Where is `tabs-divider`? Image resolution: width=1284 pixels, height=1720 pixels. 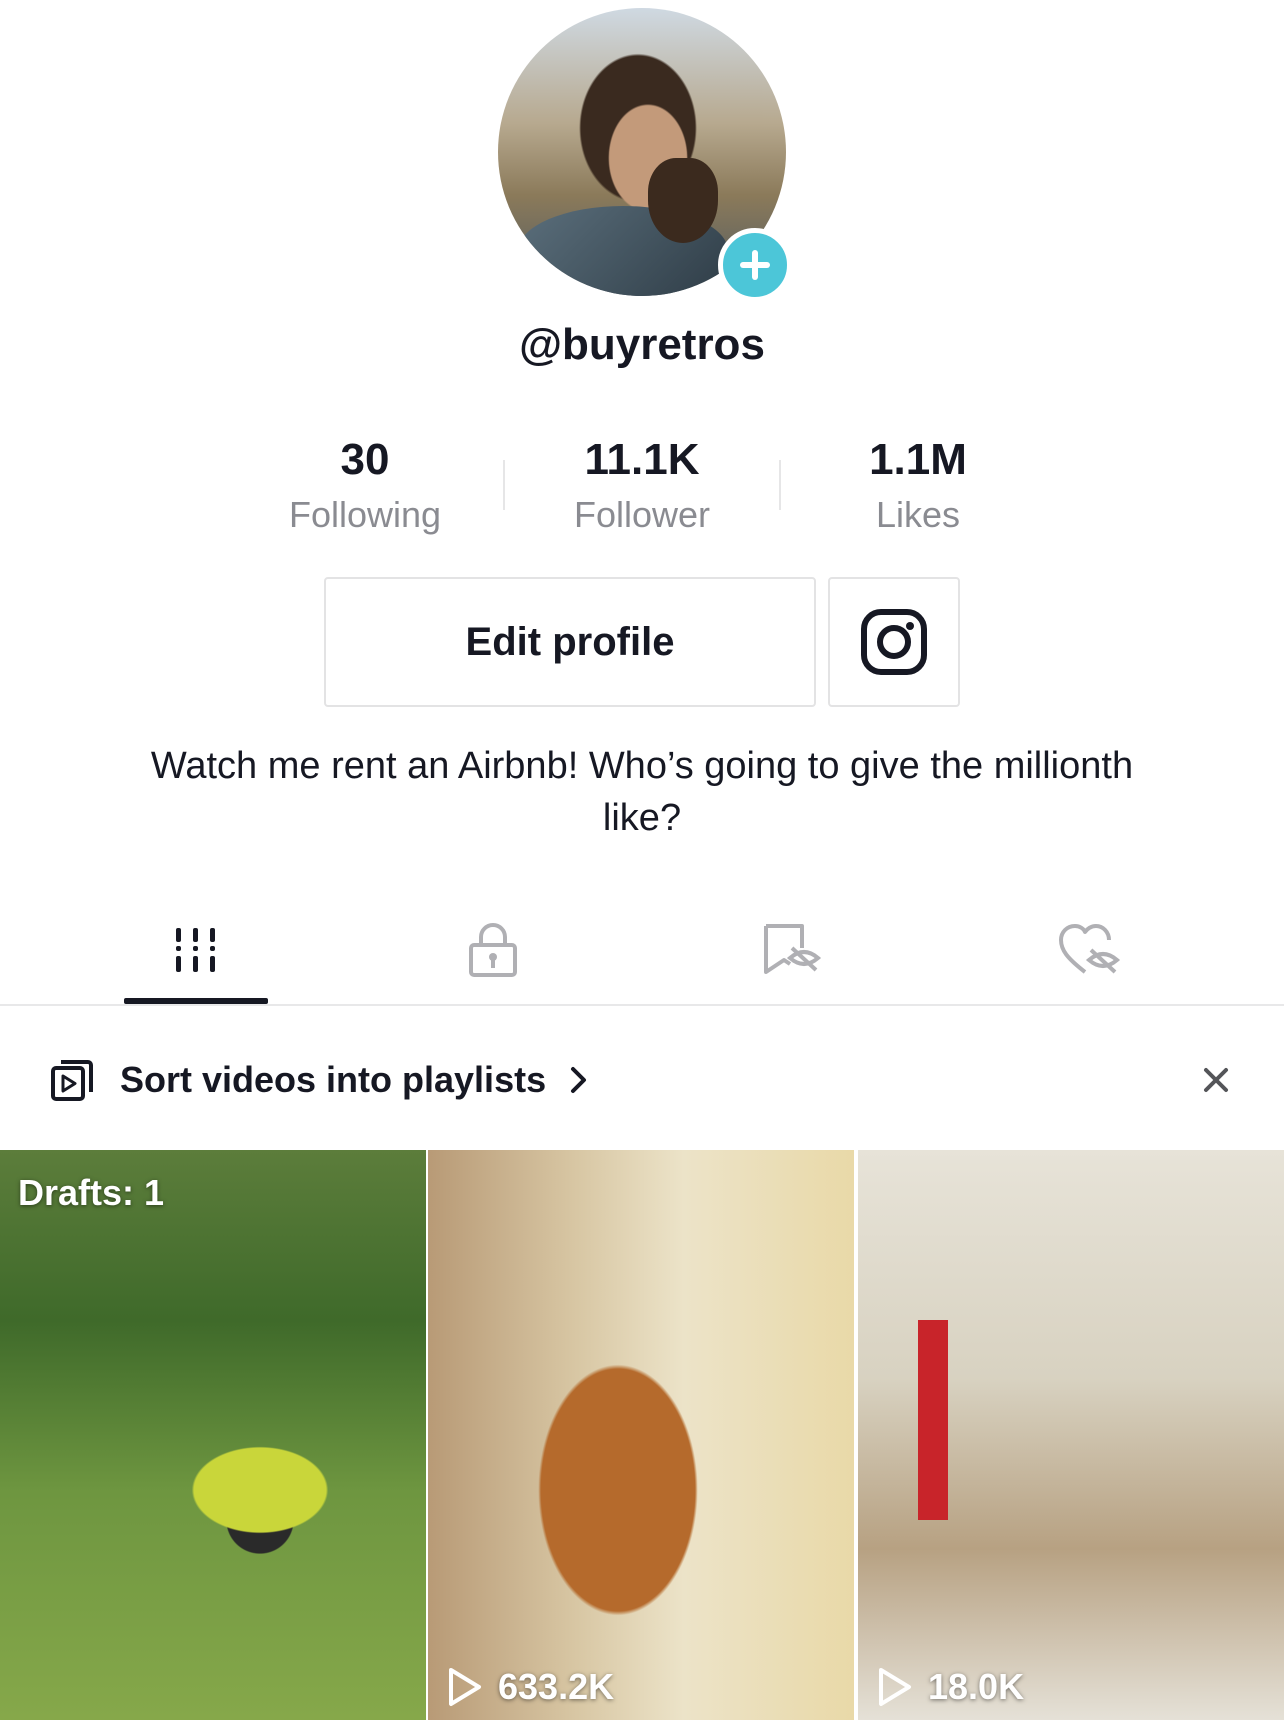
tabs-divider is located at coordinates (642, 1005).